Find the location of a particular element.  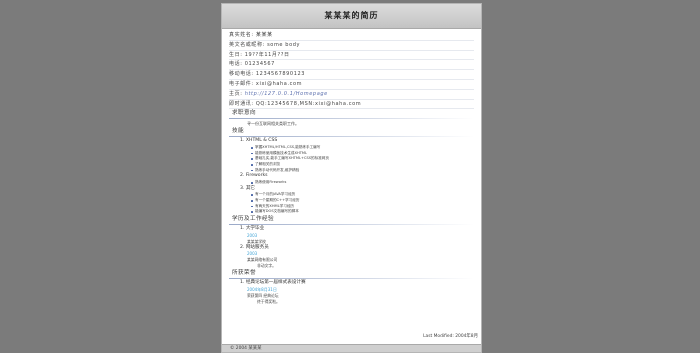

info-value: 19??年11月??日 is located at coordinates (267, 54).